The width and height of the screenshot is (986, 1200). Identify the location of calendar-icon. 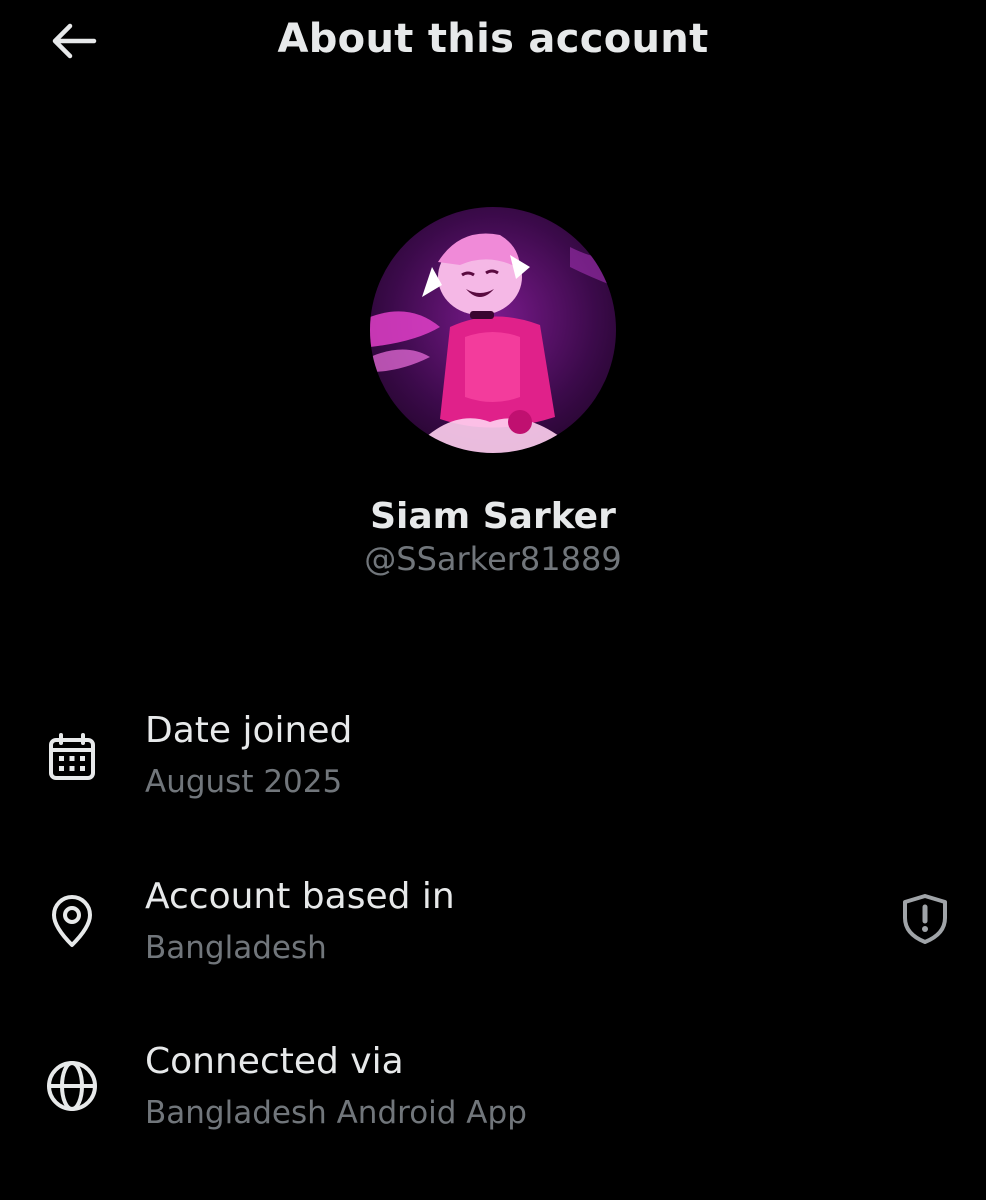
(72, 757).